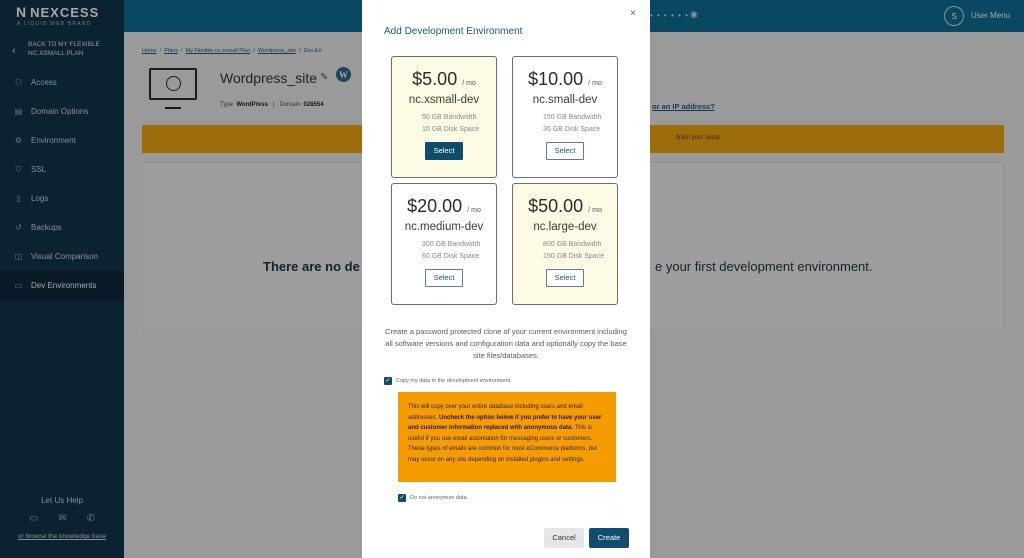 This screenshot has width=1024, height=558. What do you see at coordinates (451, 244) in the screenshot?
I see `plan-bandwidth: 300 GB Bandwidth` at bounding box center [451, 244].